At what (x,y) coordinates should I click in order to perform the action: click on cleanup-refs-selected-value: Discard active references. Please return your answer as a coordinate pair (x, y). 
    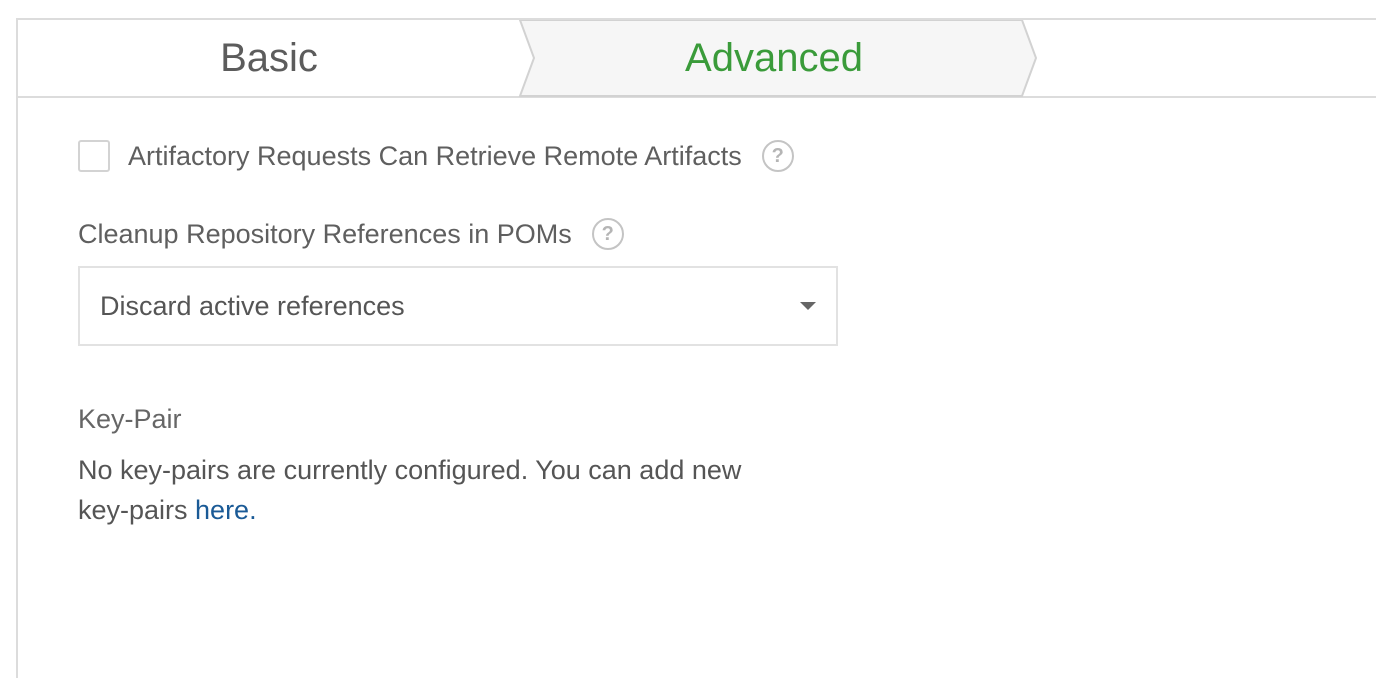
    Looking at the image, I should click on (252, 305).